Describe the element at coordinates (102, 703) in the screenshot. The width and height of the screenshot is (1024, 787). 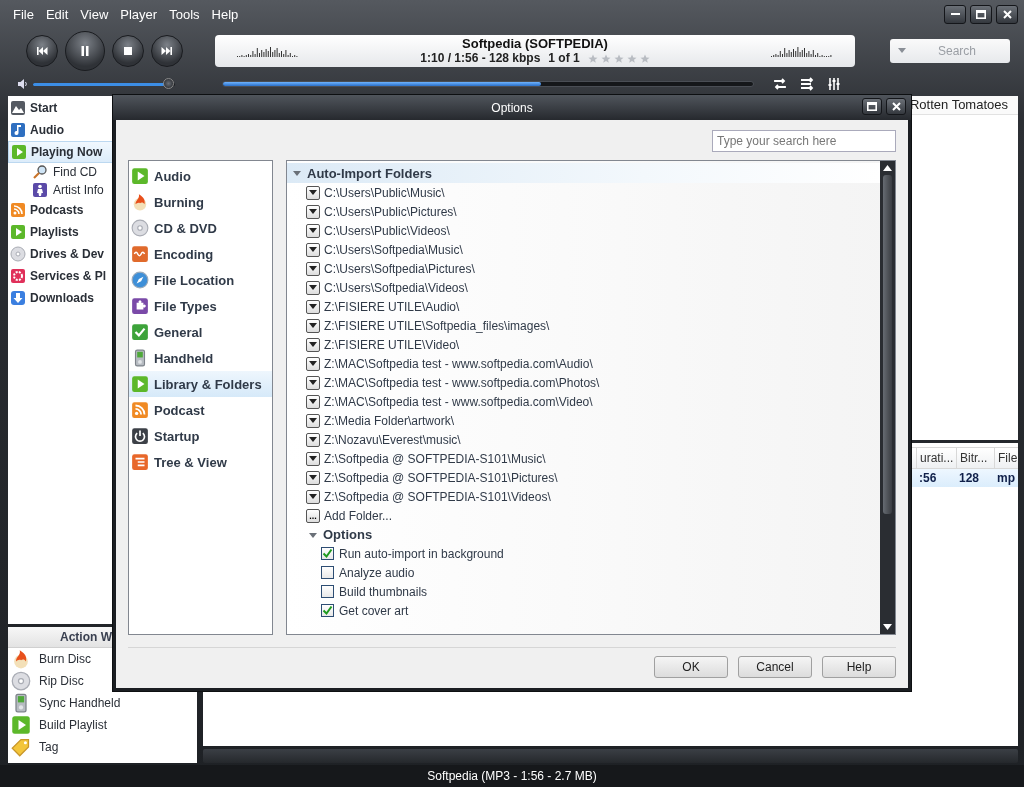
I see `action-item: Sync Handheld` at that location.